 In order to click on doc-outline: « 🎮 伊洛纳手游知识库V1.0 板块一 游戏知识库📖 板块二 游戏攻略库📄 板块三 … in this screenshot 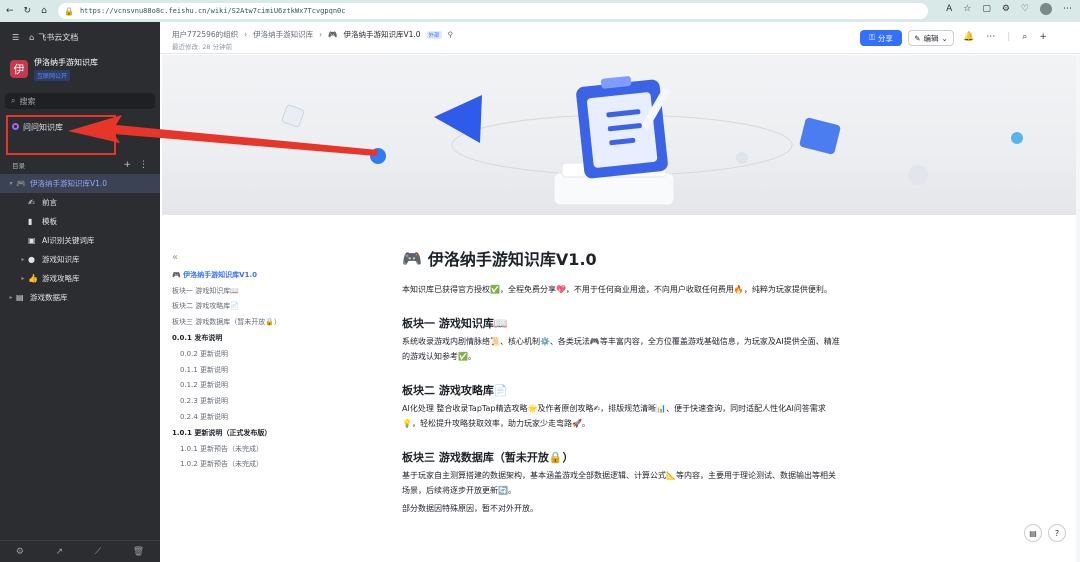, I will do `click(272, 362)`.